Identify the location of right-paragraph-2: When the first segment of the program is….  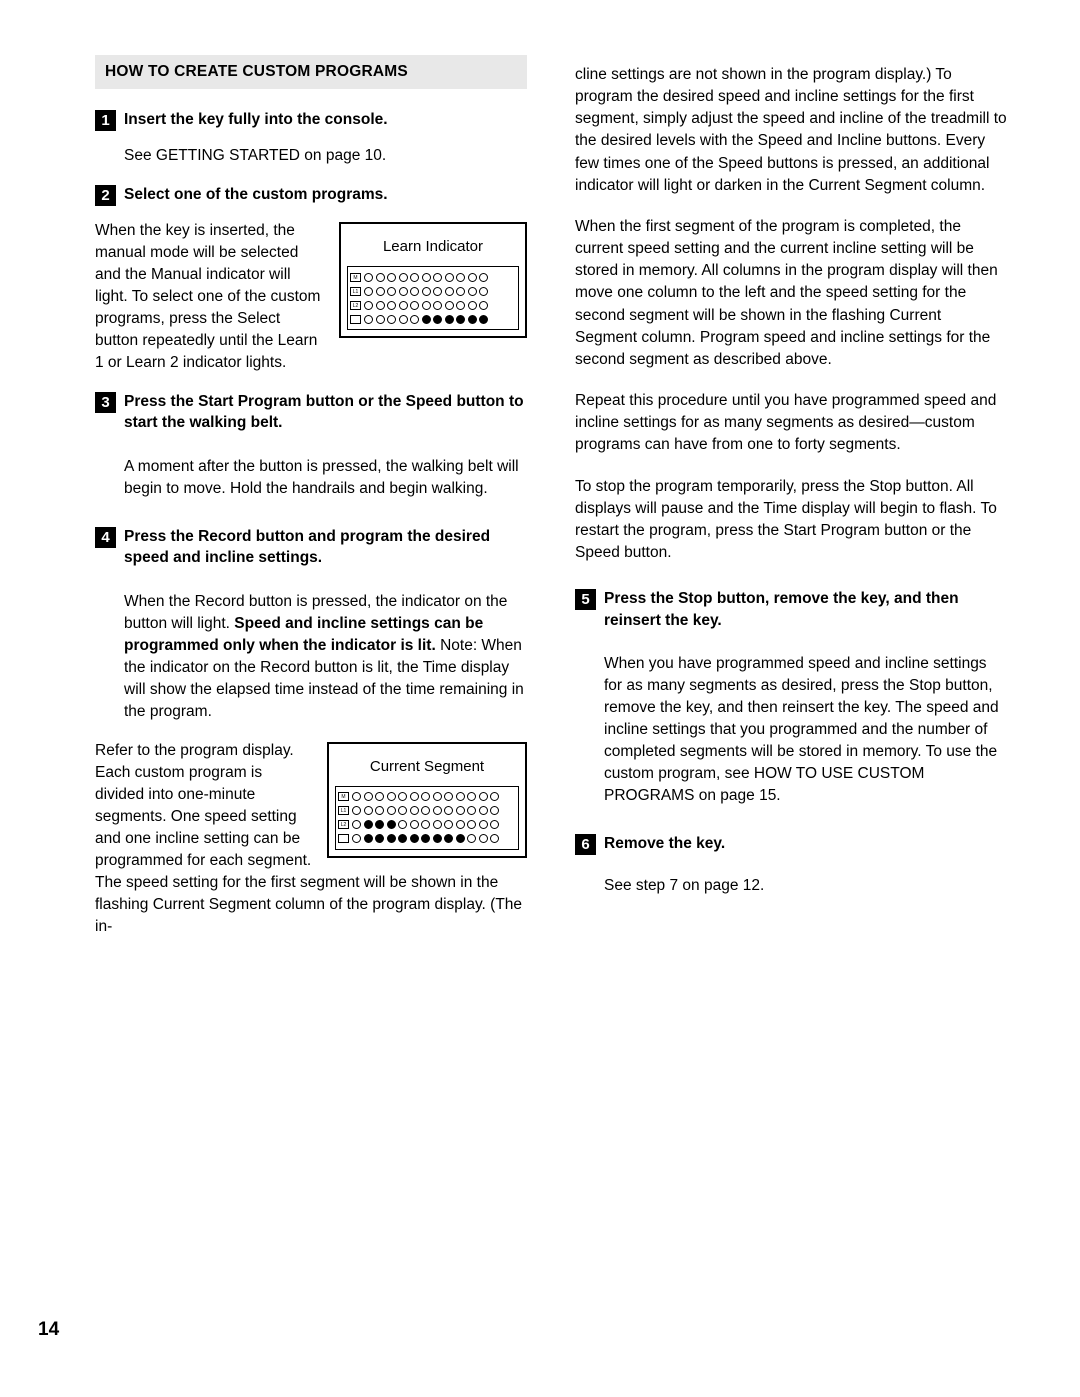
(786, 292).